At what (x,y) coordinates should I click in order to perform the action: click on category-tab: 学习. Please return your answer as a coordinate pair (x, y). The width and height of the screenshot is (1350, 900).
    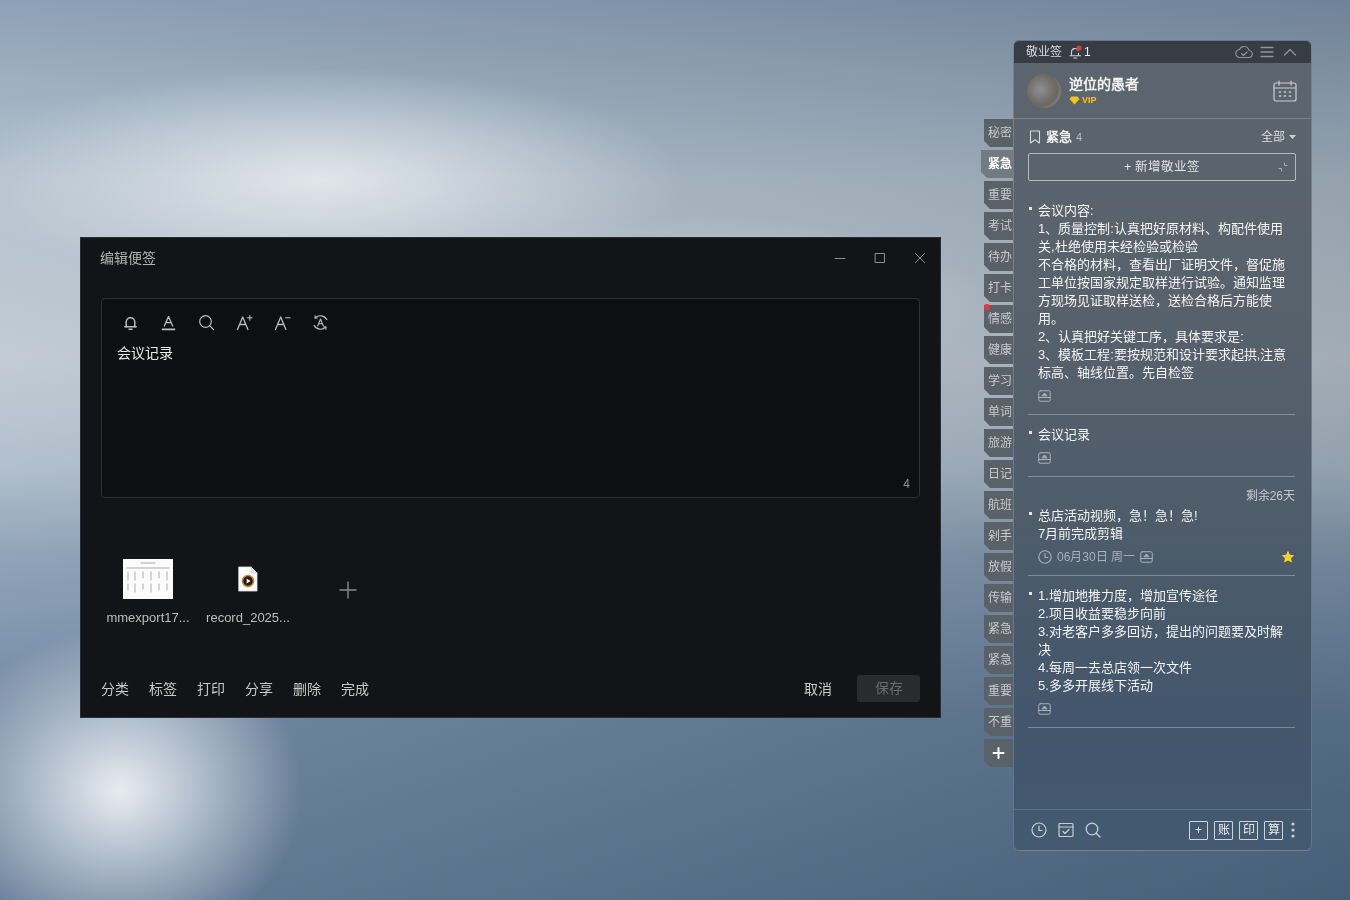
    Looking at the image, I should click on (998, 381).